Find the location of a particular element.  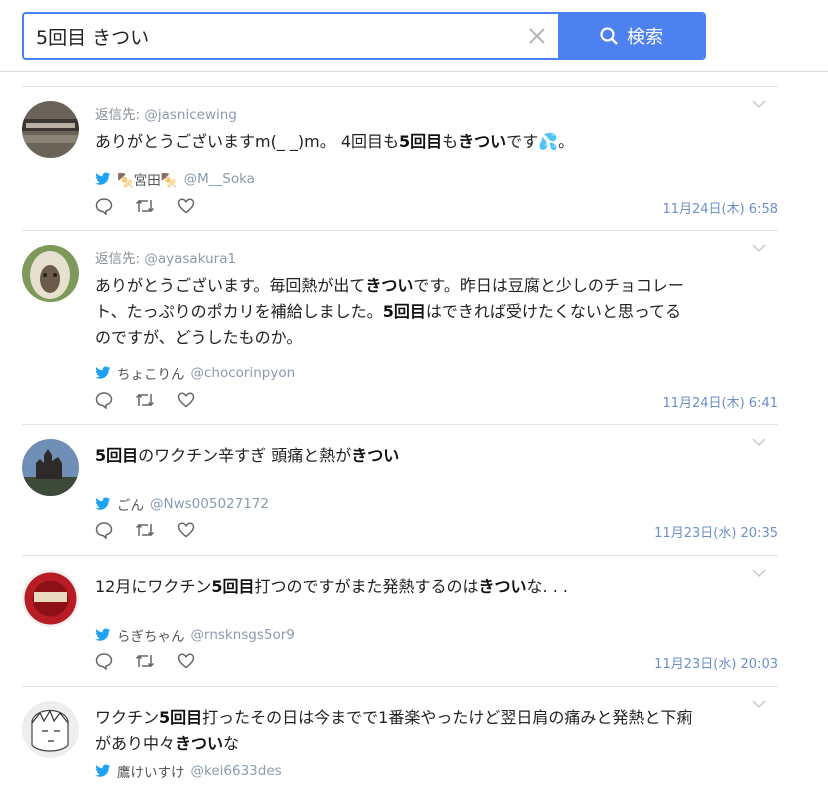

search-button: 検索 is located at coordinates (631, 36).